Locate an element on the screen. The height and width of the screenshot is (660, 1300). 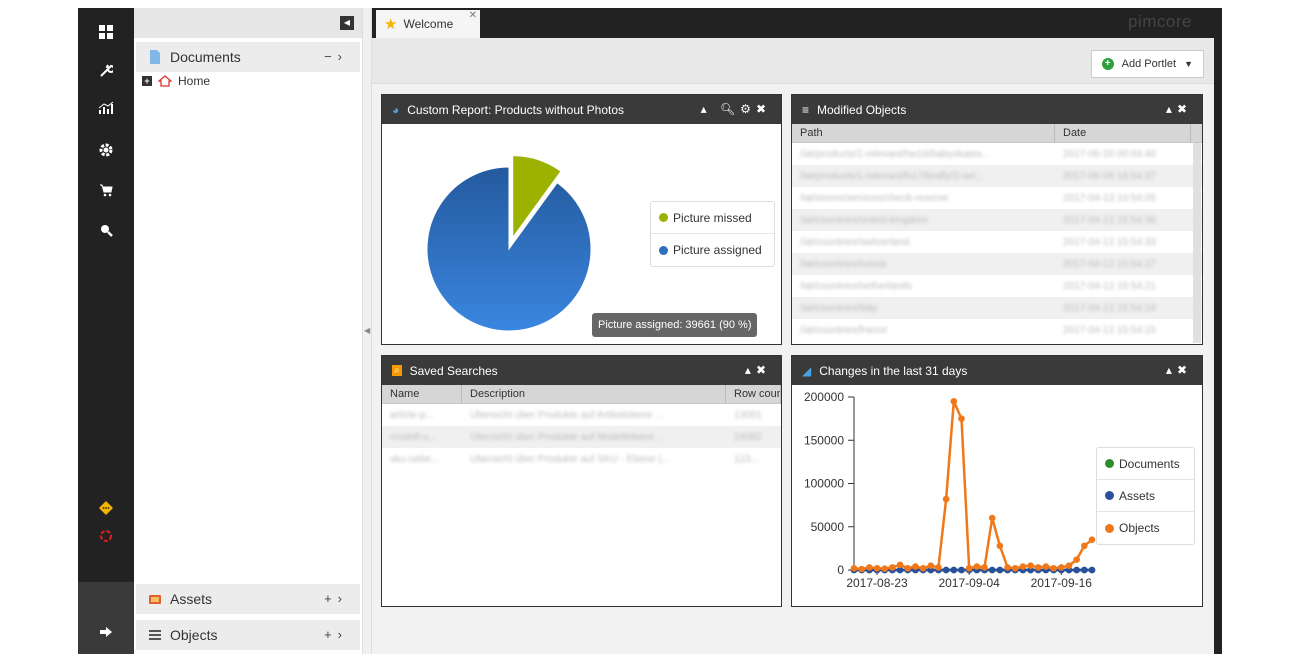
close-tab-icon: ✕ is located at coordinates (473, 15).